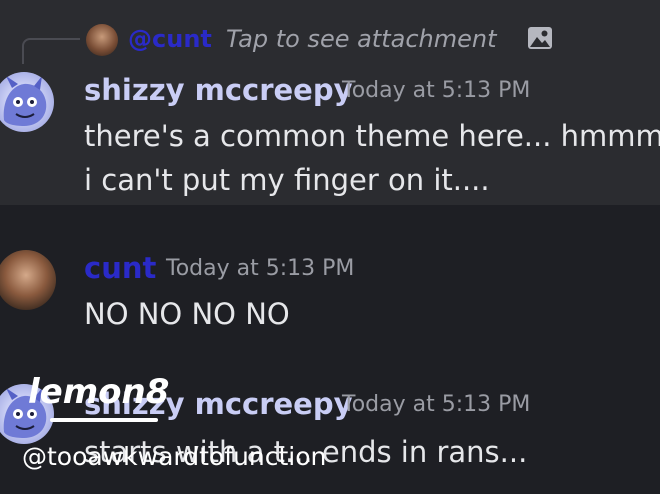  I want to click on reply-attachment-text: Tap to see attachment, so click(361, 39).